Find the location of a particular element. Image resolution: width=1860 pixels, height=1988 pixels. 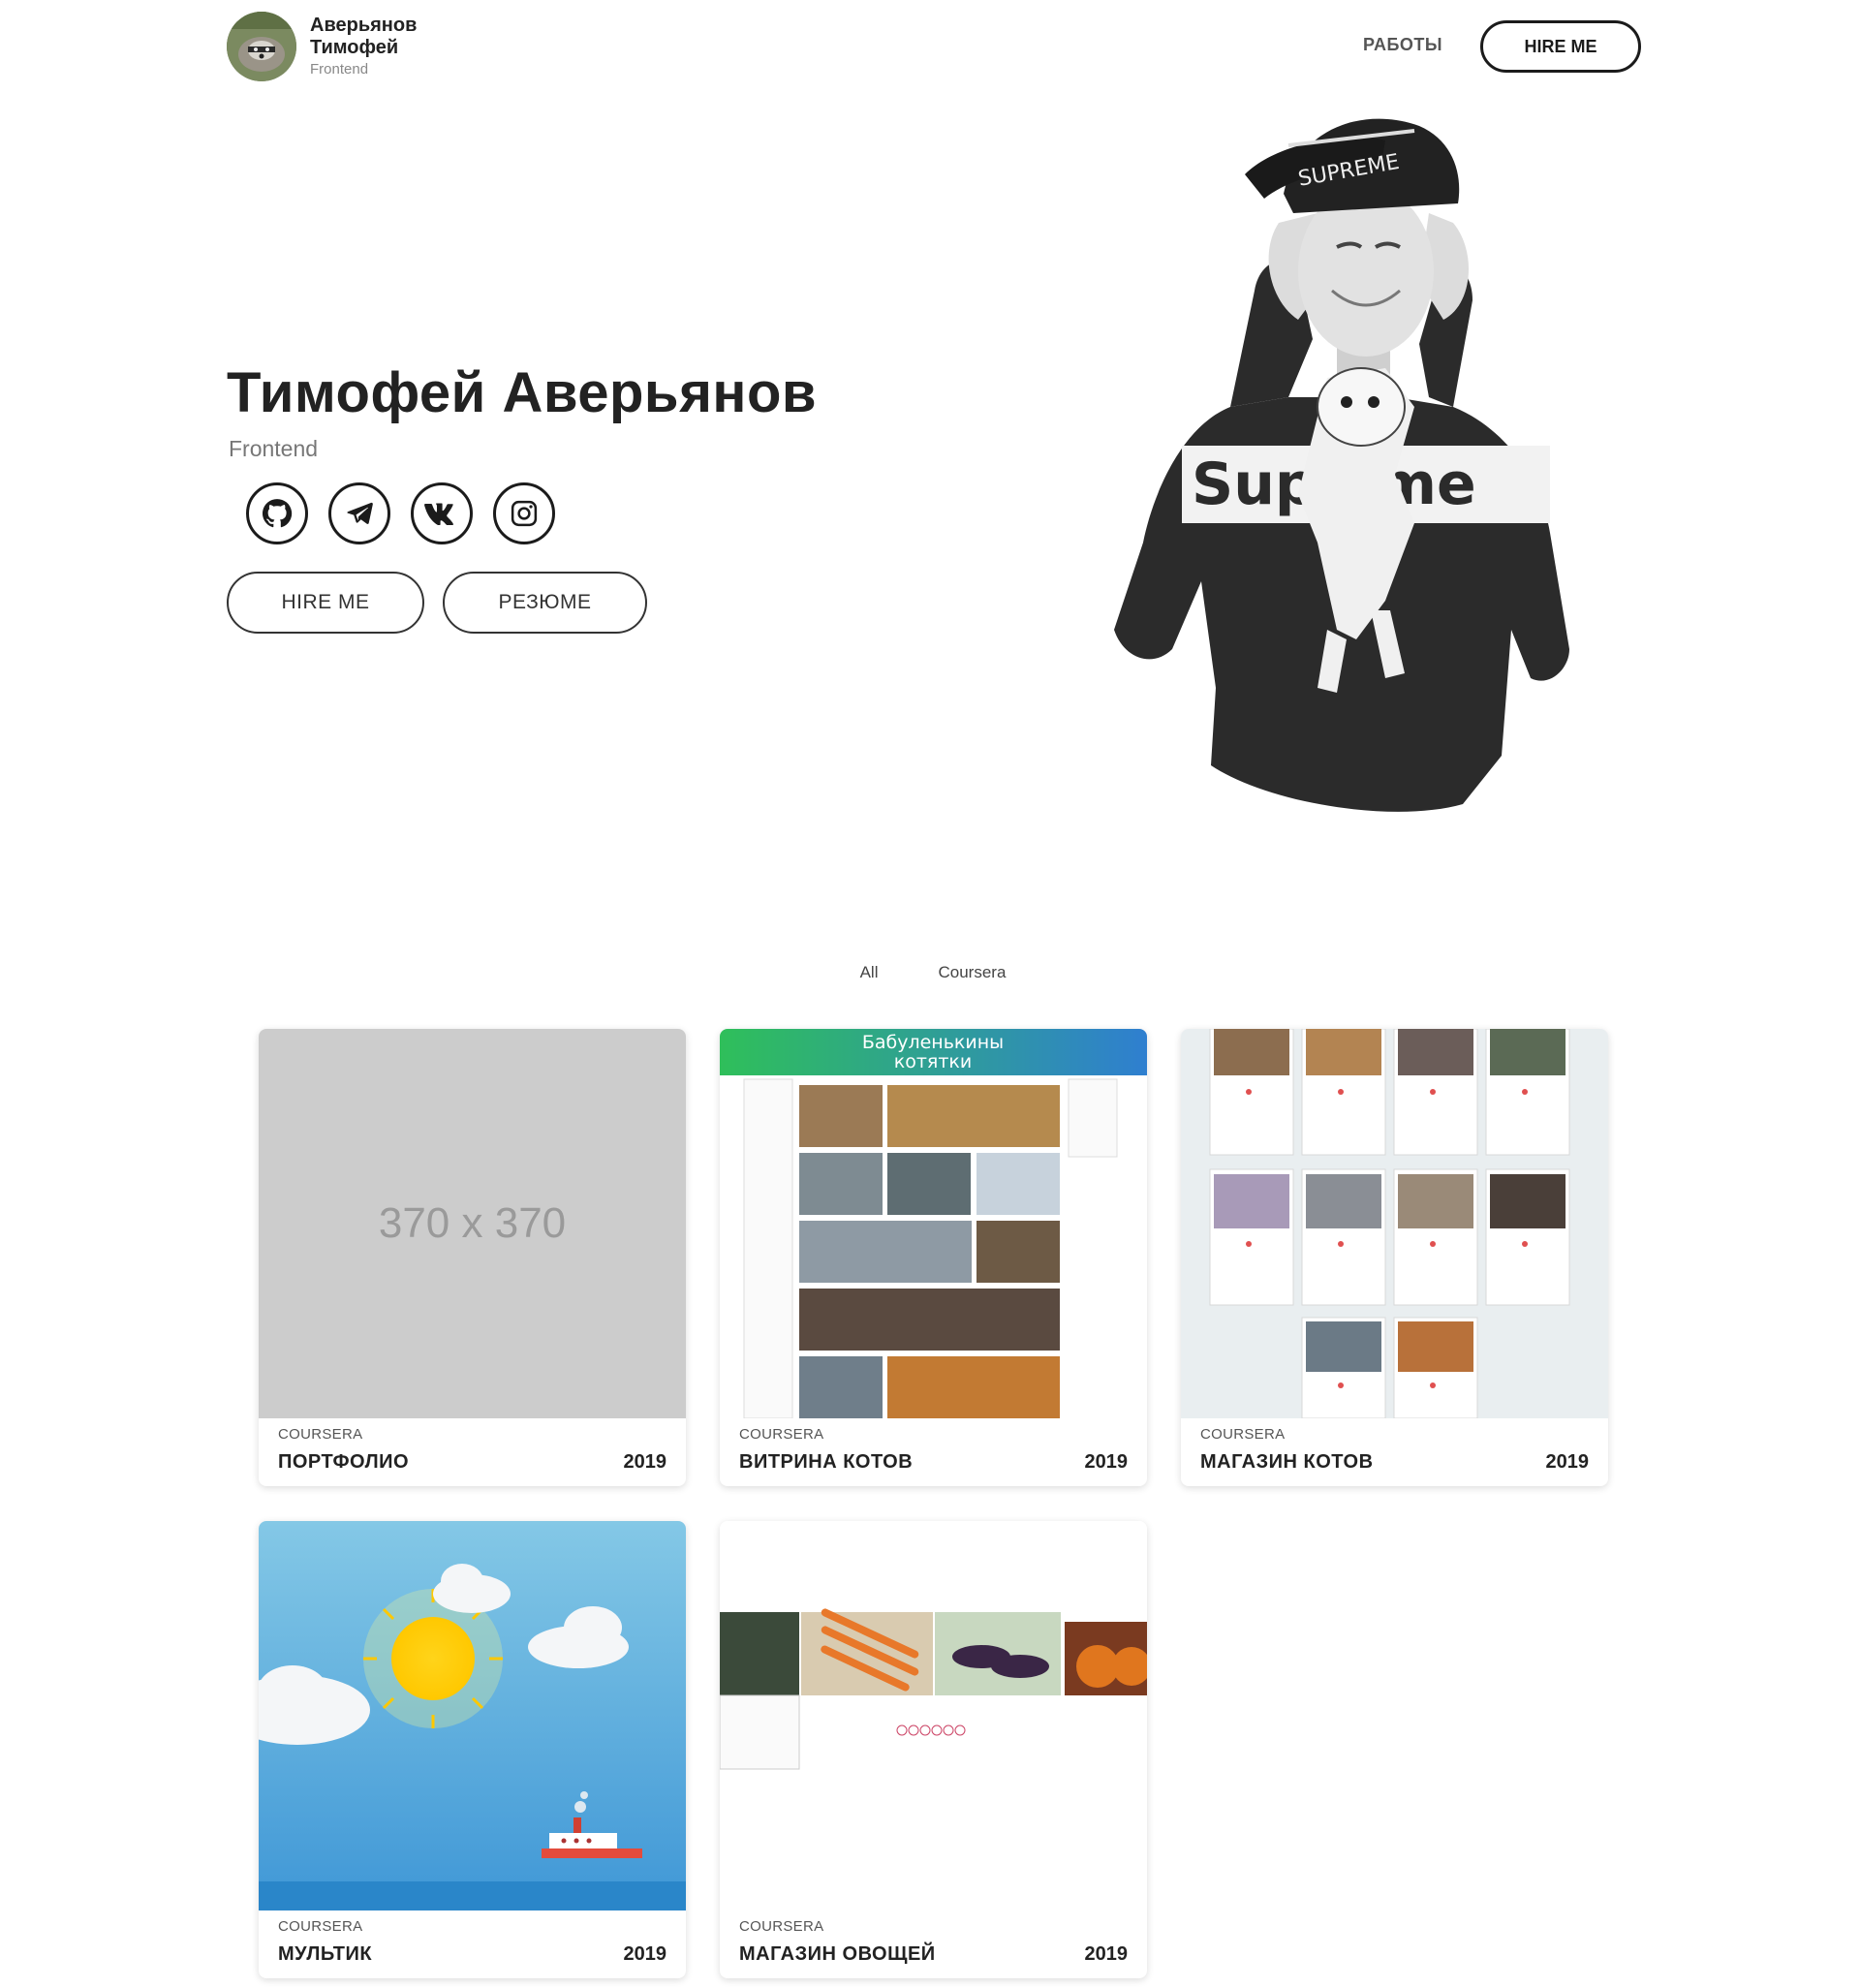

project-name: МАГАЗИН КОТОВ is located at coordinates (1287, 1462).